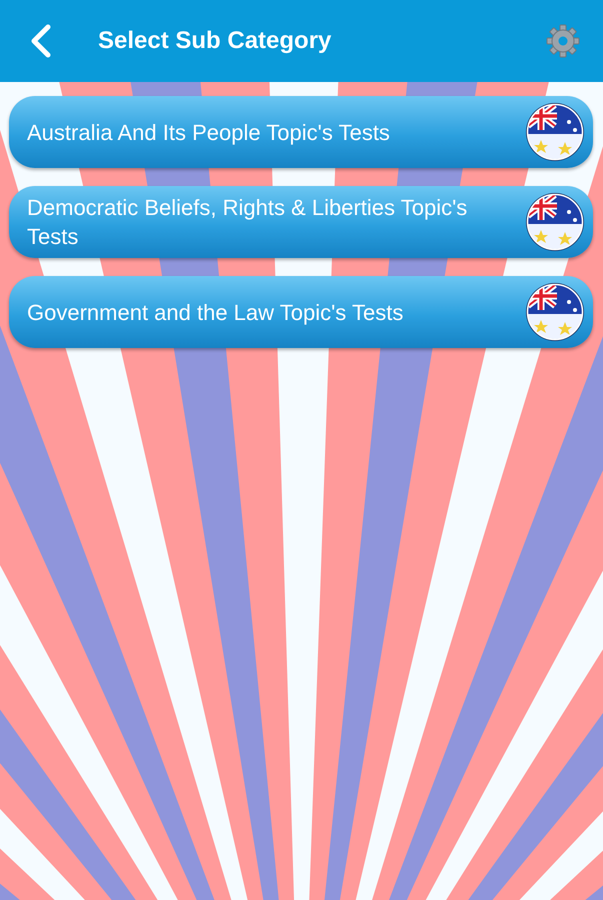 This screenshot has height=900, width=603. Describe the element at coordinates (301, 312) in the screenshot. I see `category-button: Government and the Law Topic's Tests` at that location.